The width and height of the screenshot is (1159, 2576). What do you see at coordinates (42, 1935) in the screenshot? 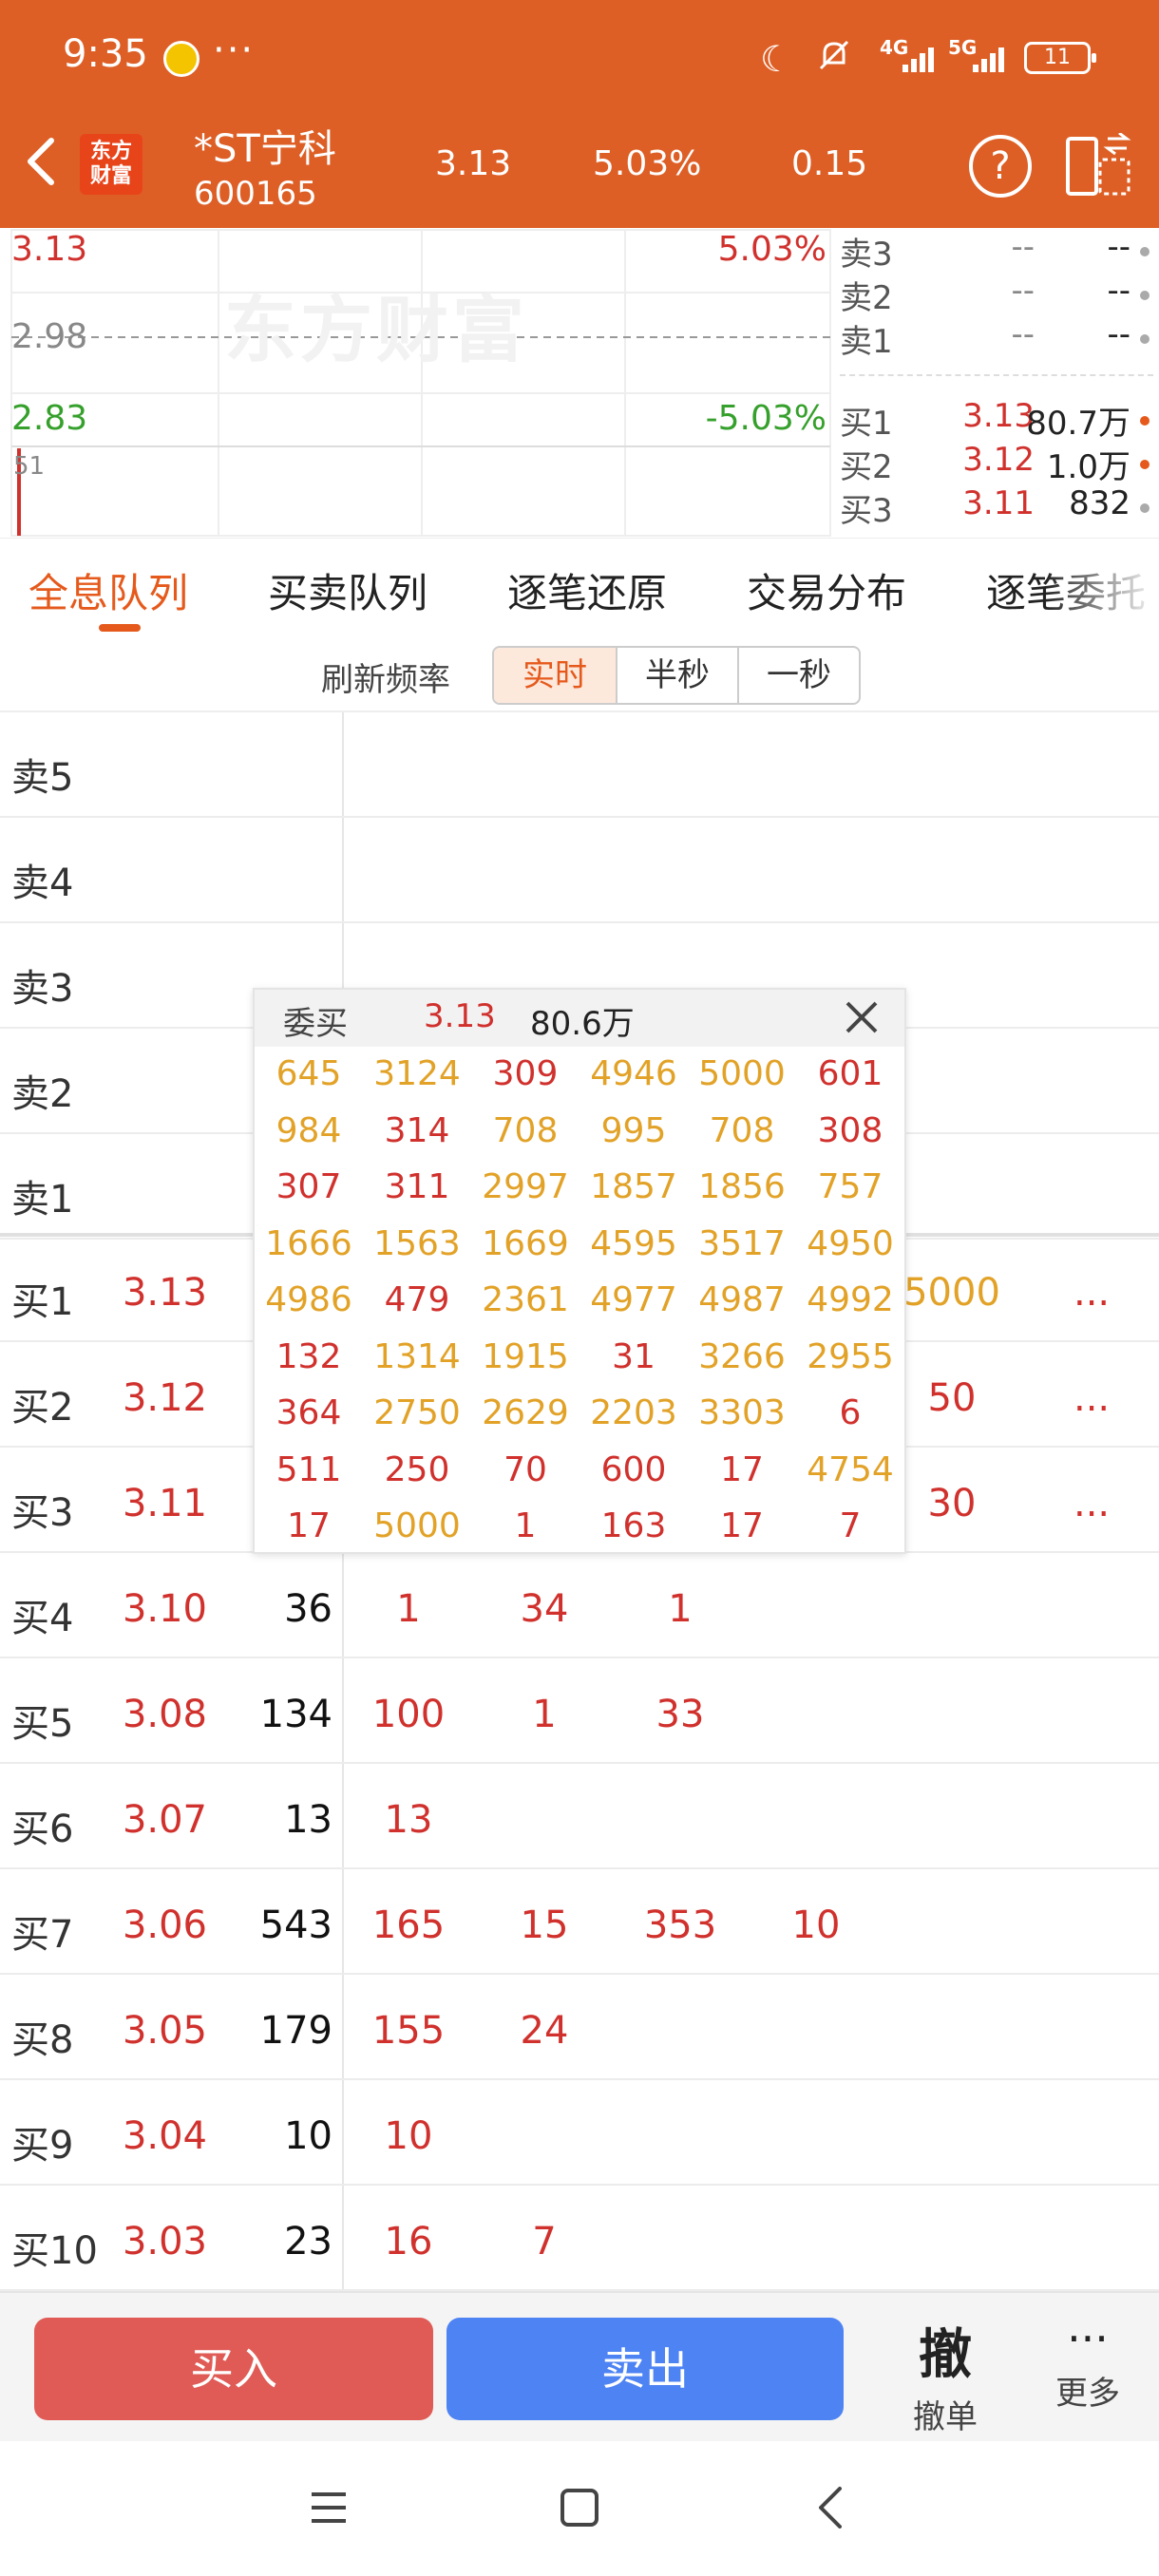
I see `row-label: 买7` at bounding box center [42, 1935].